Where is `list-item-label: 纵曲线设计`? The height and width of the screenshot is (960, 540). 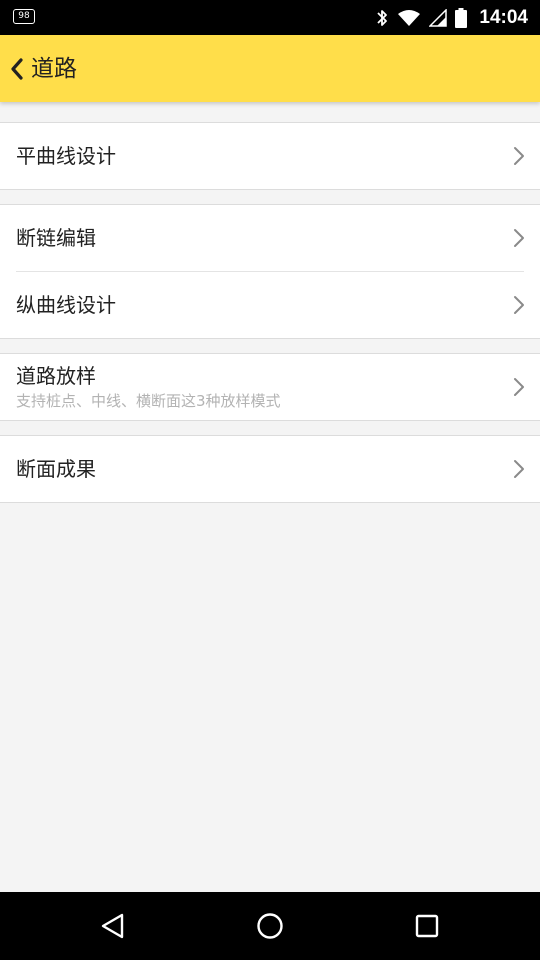
list-item-label: 纵曲线设计 is located at coordinates (66, 305).